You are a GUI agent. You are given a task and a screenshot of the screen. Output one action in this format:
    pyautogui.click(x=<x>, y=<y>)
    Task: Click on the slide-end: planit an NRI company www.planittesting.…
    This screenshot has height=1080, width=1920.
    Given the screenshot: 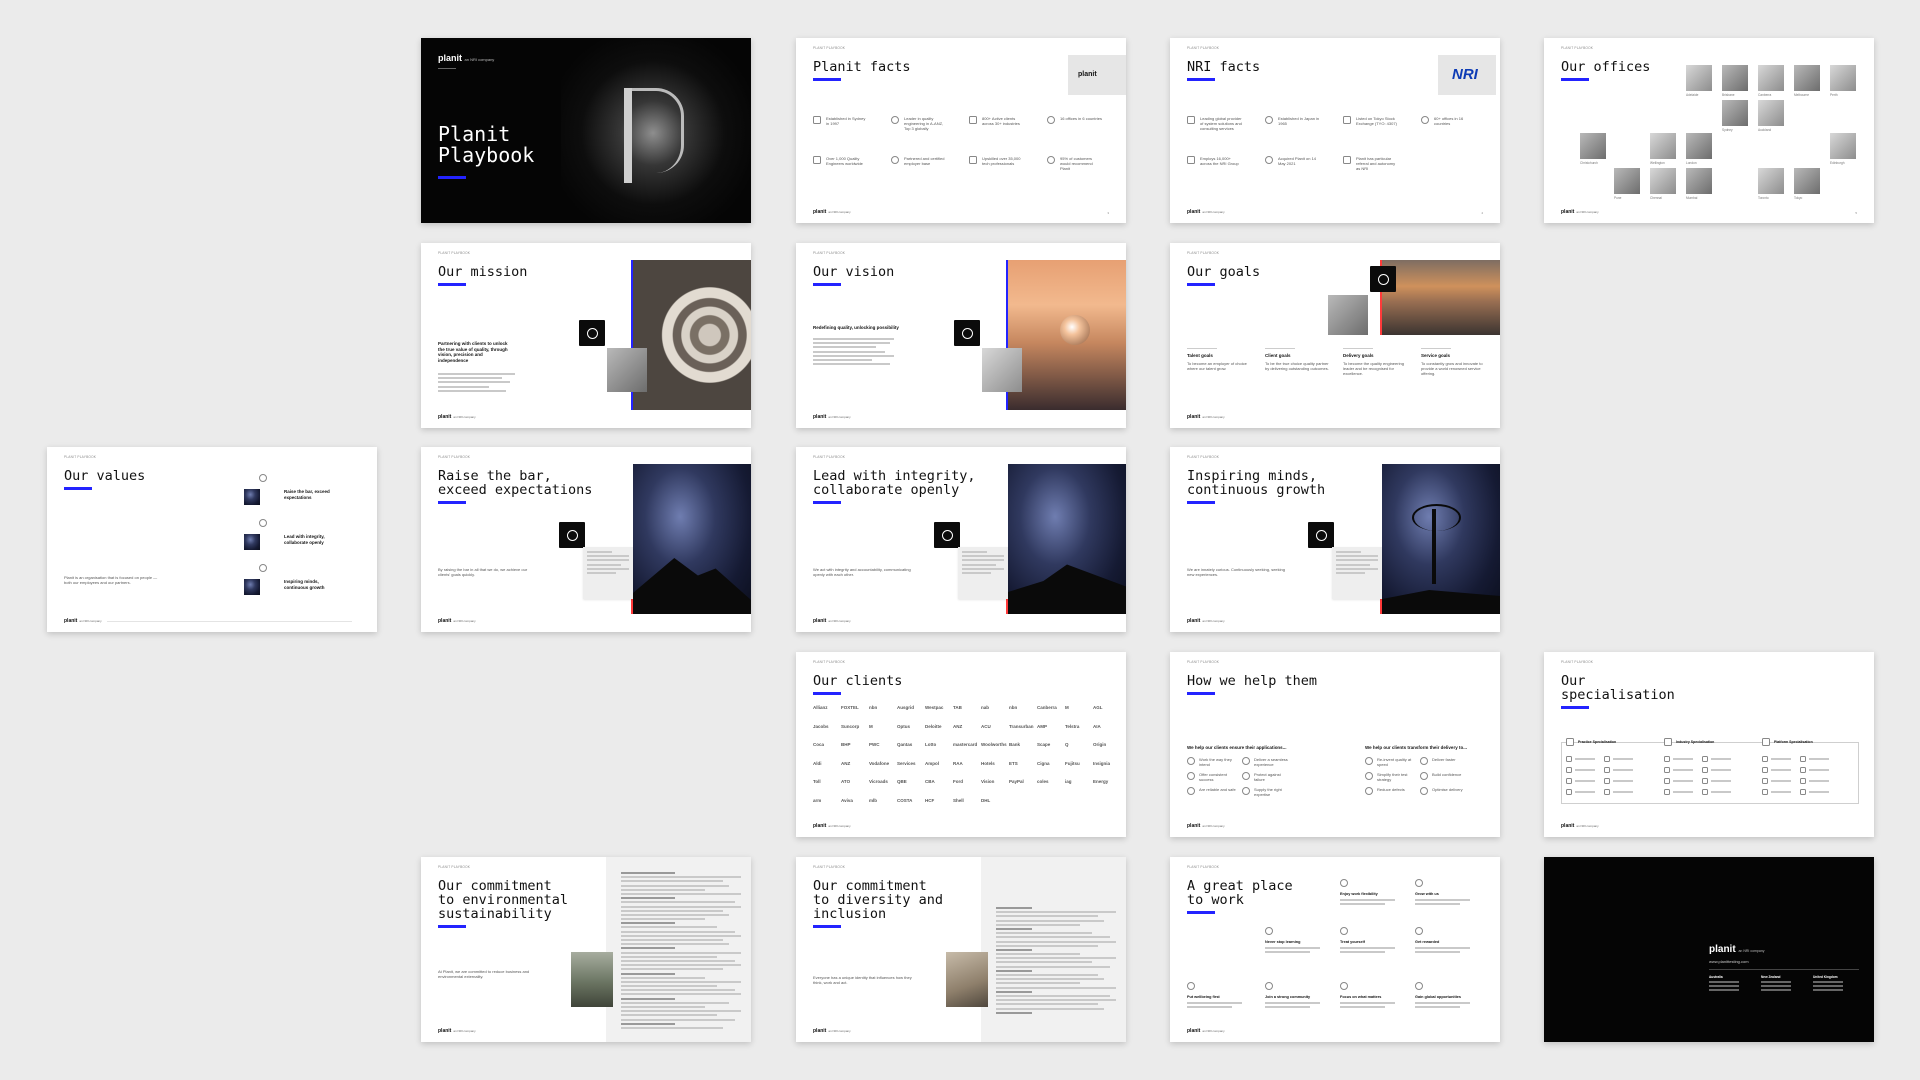 What is the action you would take?
    pyautogui.click(x=1709, y=949)
    